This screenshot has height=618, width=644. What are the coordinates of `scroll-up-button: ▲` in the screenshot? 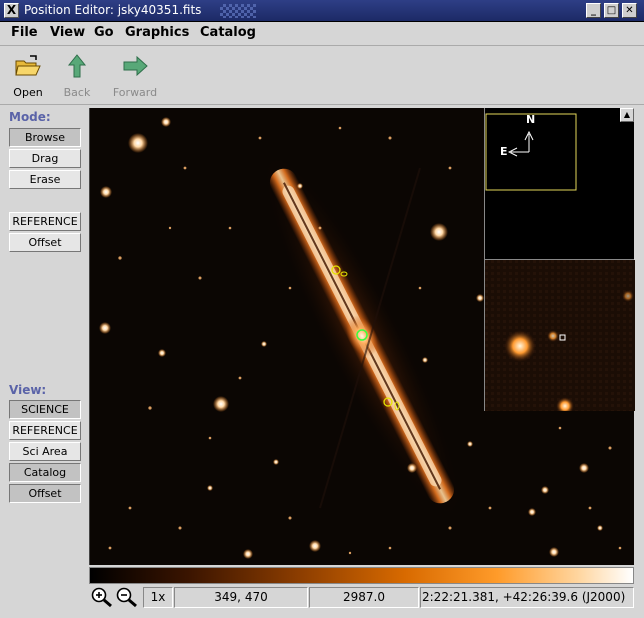 It's located at (627, 115).